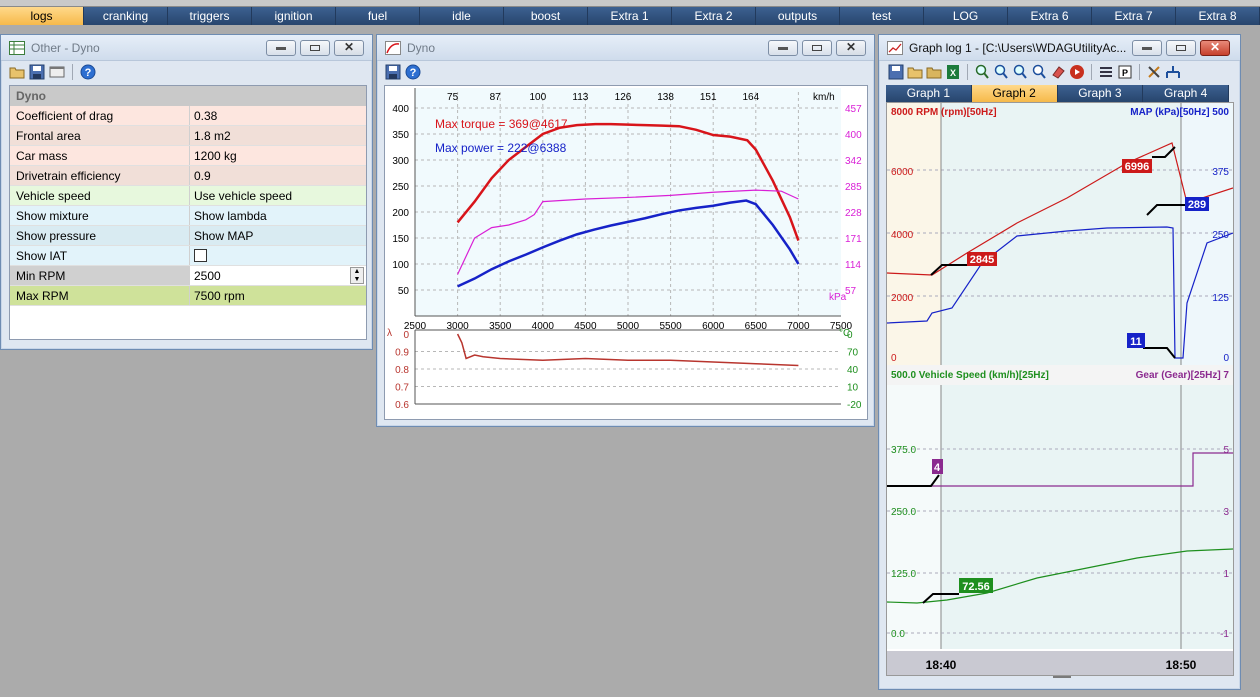  I want to click on property-value: 1.8 m2, so click(278, 135).